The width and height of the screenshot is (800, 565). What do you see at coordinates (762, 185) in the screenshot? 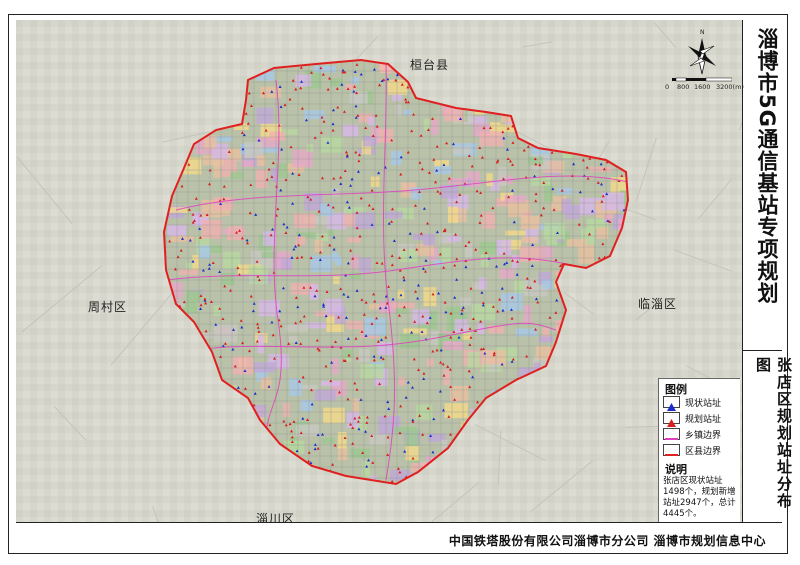
I see `title-column: 淄博市5G通信基站专项规划` at bounding box center [762, 185].